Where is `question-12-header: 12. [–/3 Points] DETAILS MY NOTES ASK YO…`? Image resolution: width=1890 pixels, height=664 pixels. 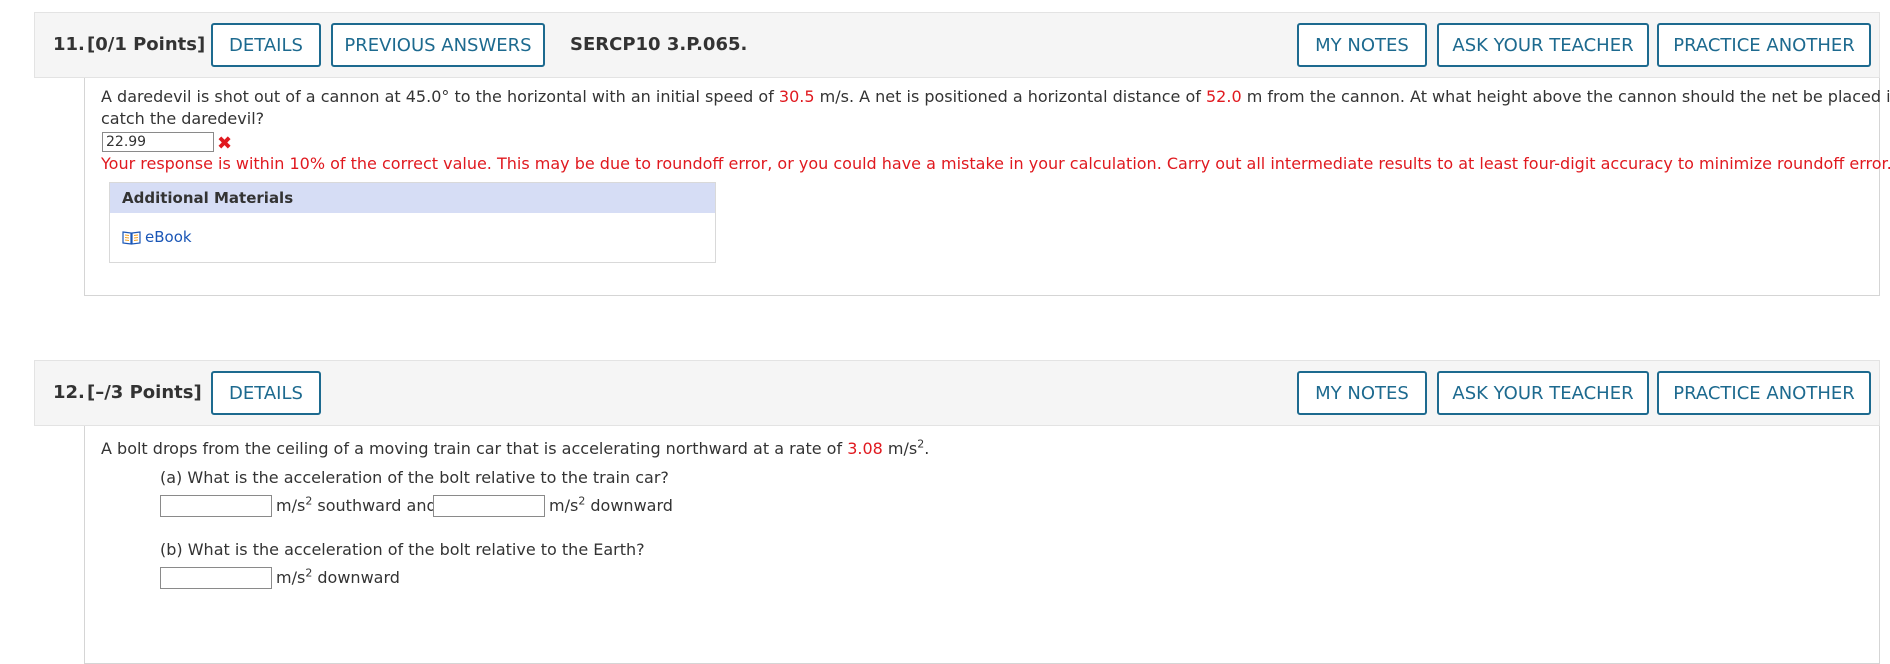
question-12-header: 12. [–/3 Points] DETAILS MY NOTES ASK YO… is located at coordinates (957, 393).